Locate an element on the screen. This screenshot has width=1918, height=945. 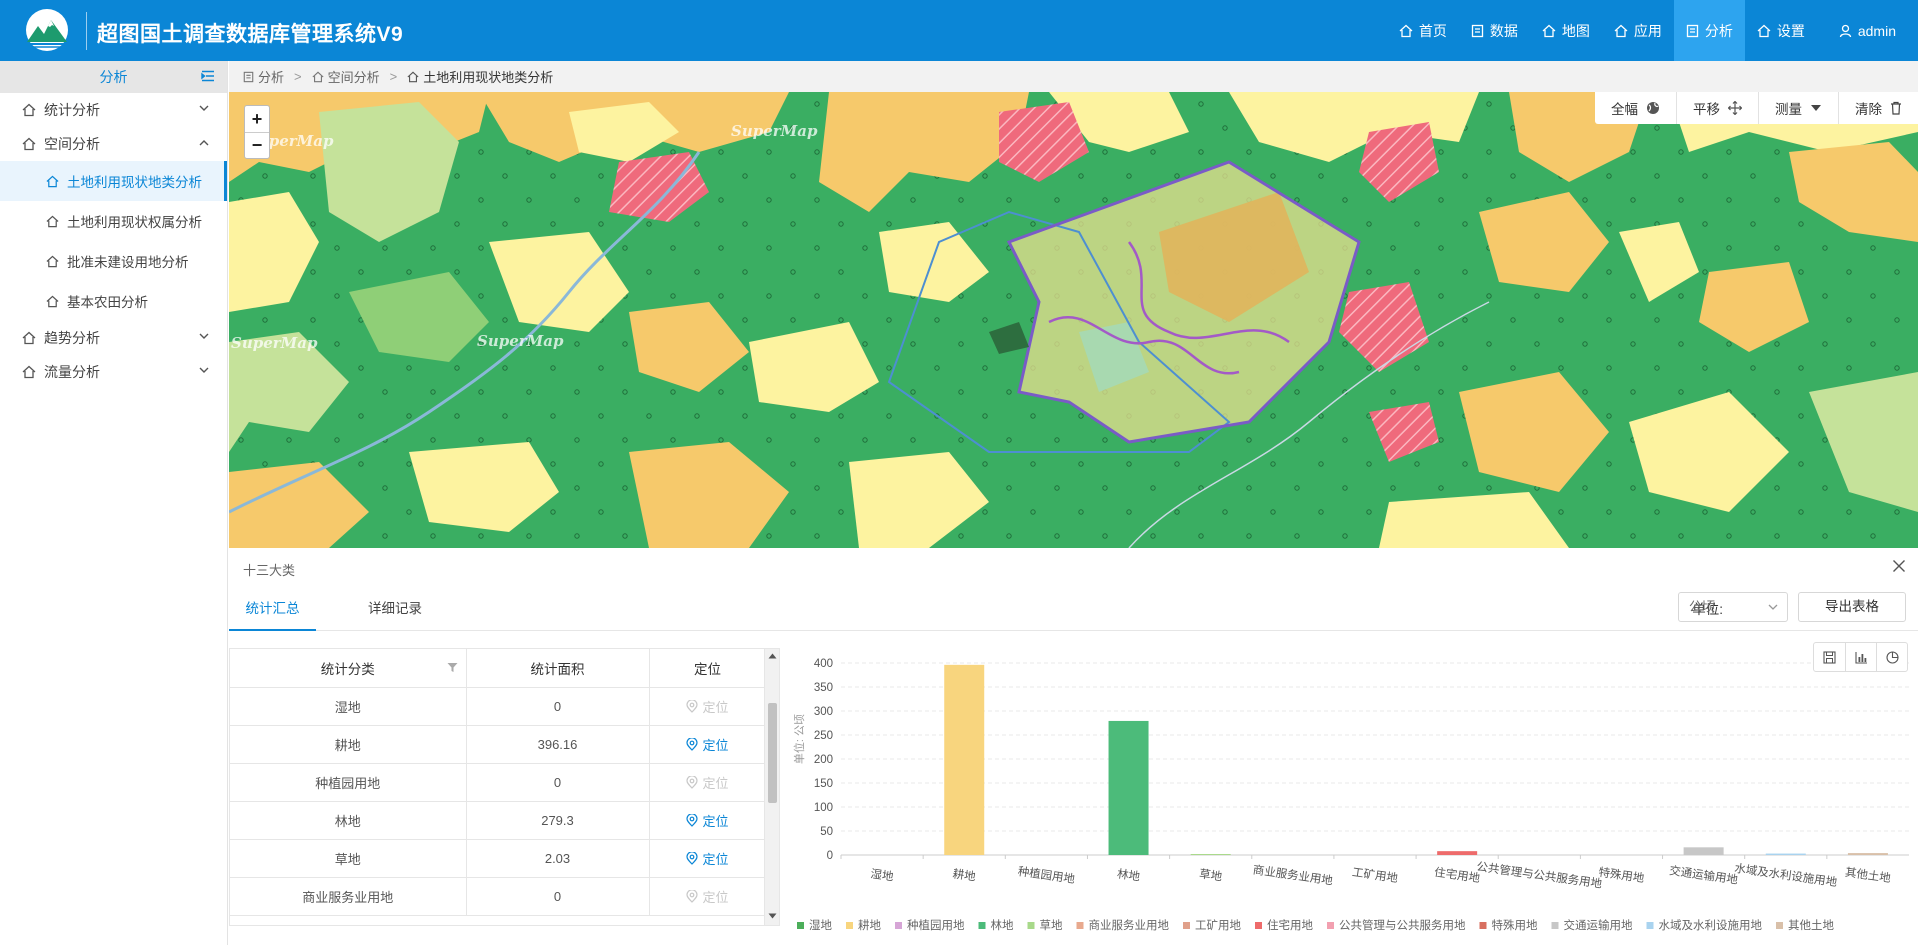
column-header-area: 统计面积 is located at coordinates (558, 668).